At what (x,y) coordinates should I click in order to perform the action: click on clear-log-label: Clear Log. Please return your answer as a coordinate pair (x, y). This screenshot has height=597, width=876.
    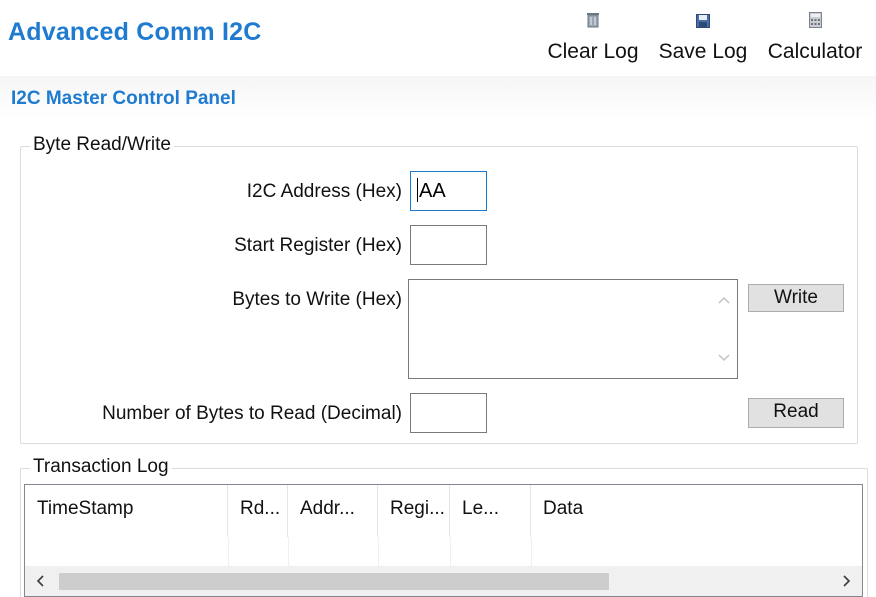
    Looking at the image, I should click on (593, 51).